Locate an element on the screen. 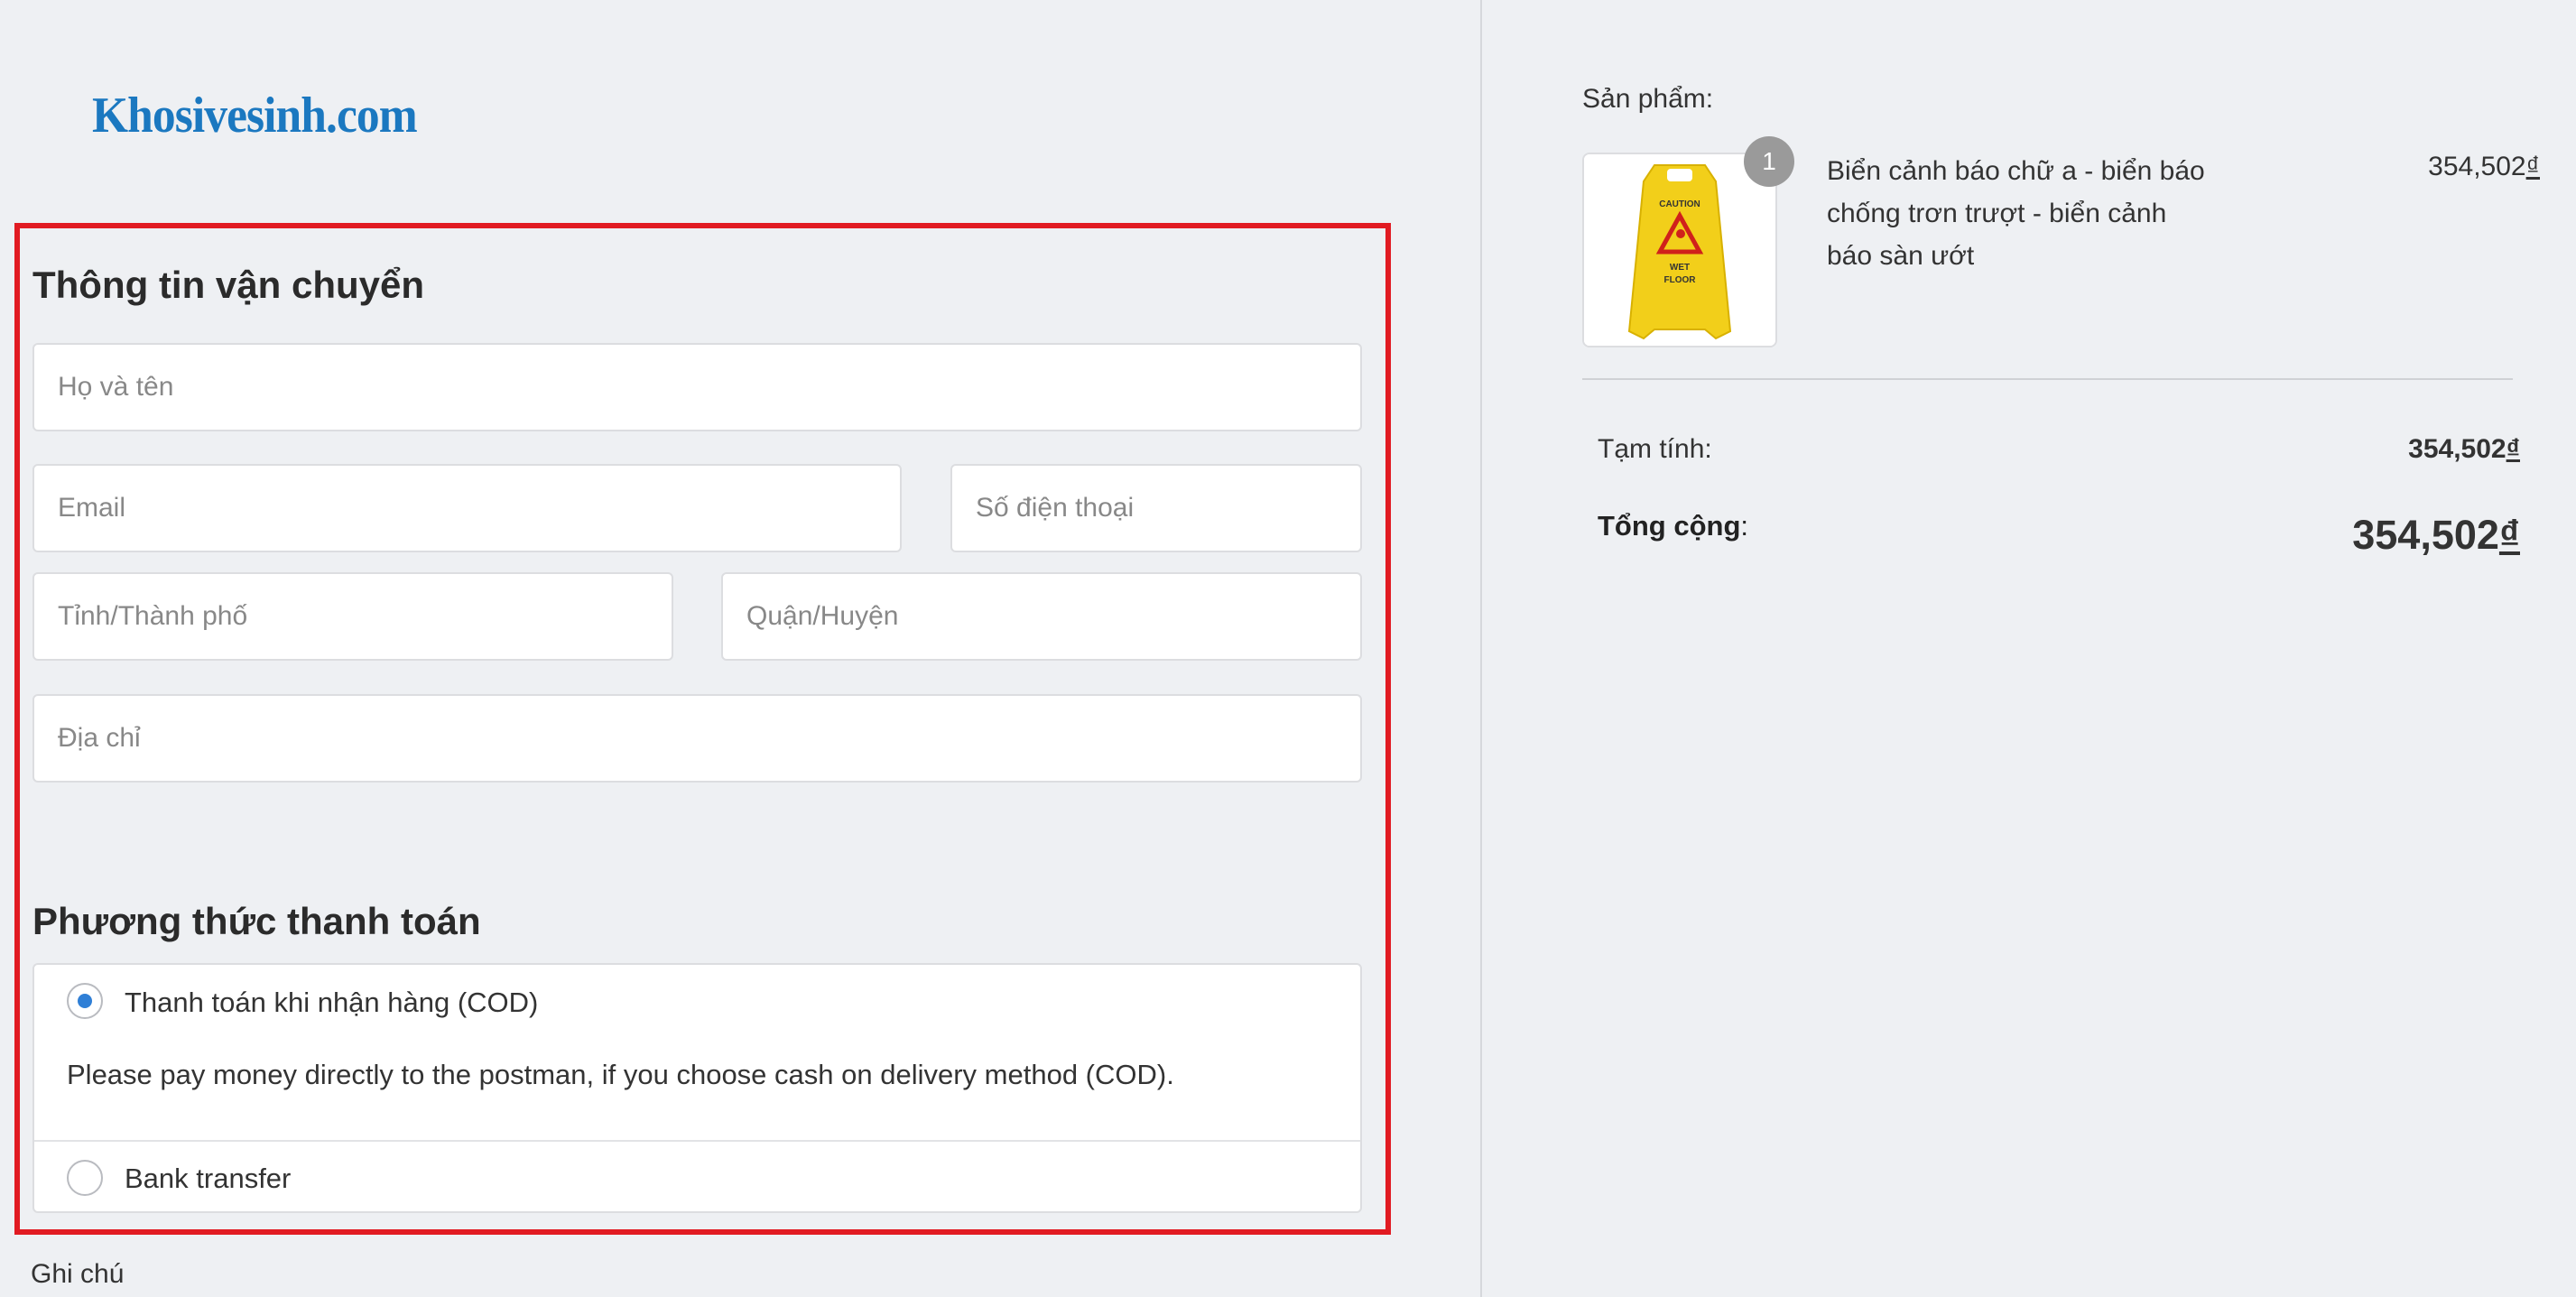 Image resolution: width=2576 pixels, height=1297 pixels. fullname-input: Họ và tên is located at coordinates (697, 387).